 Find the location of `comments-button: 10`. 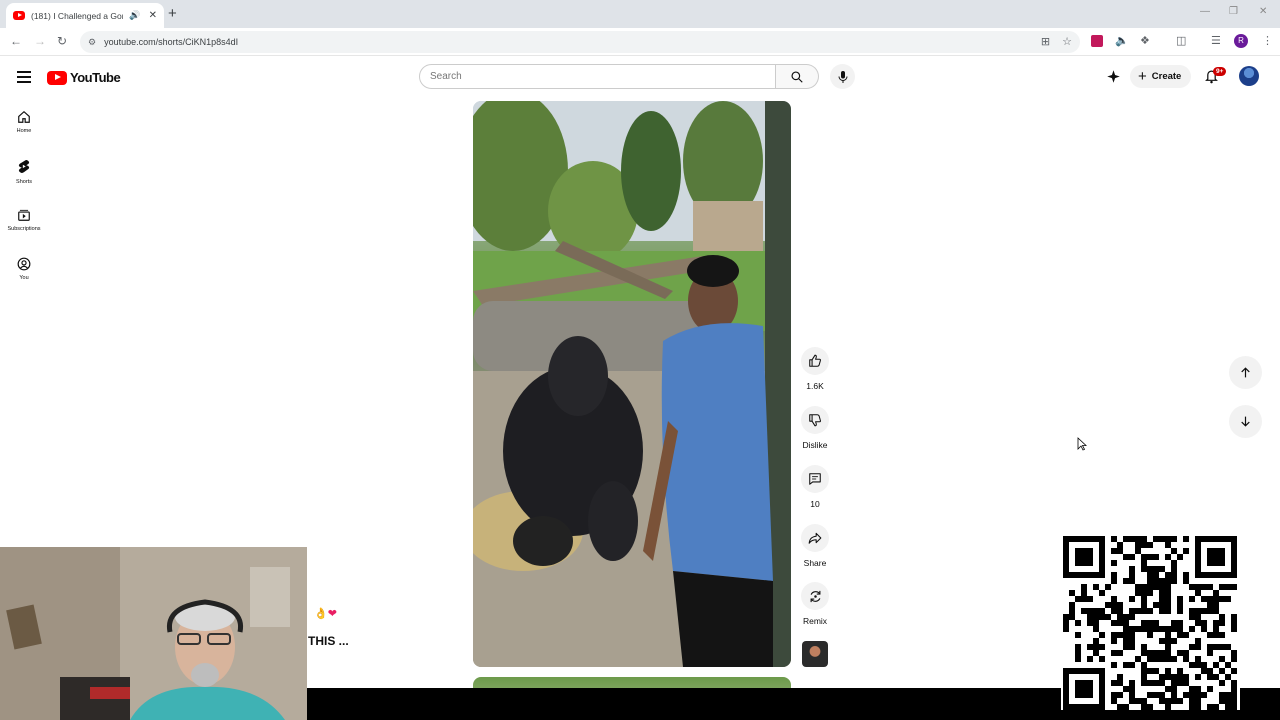

comments-button: 10 is located at coordinates (815, 487).